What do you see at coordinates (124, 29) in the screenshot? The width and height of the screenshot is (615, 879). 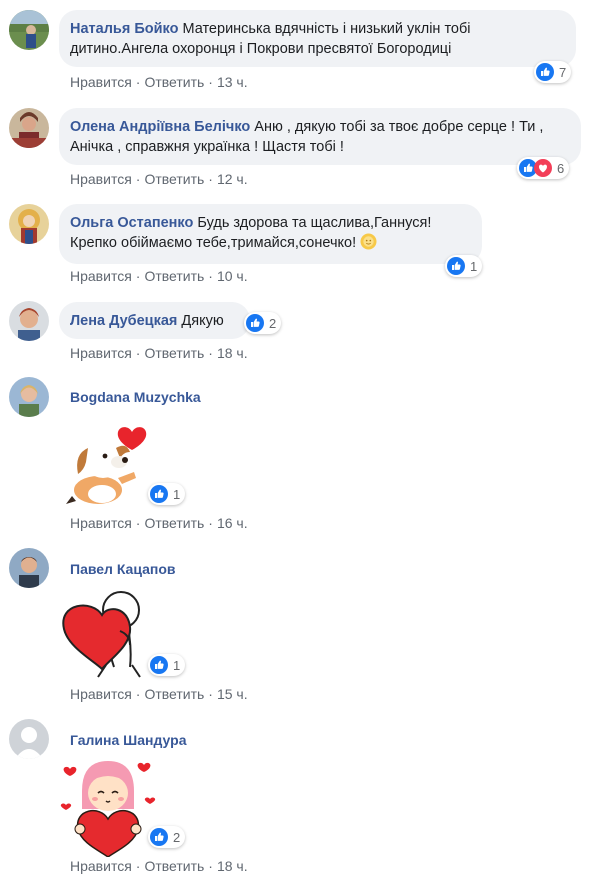 I see `comment-author: Наталья Бойко` at bounding box center [124, 29].